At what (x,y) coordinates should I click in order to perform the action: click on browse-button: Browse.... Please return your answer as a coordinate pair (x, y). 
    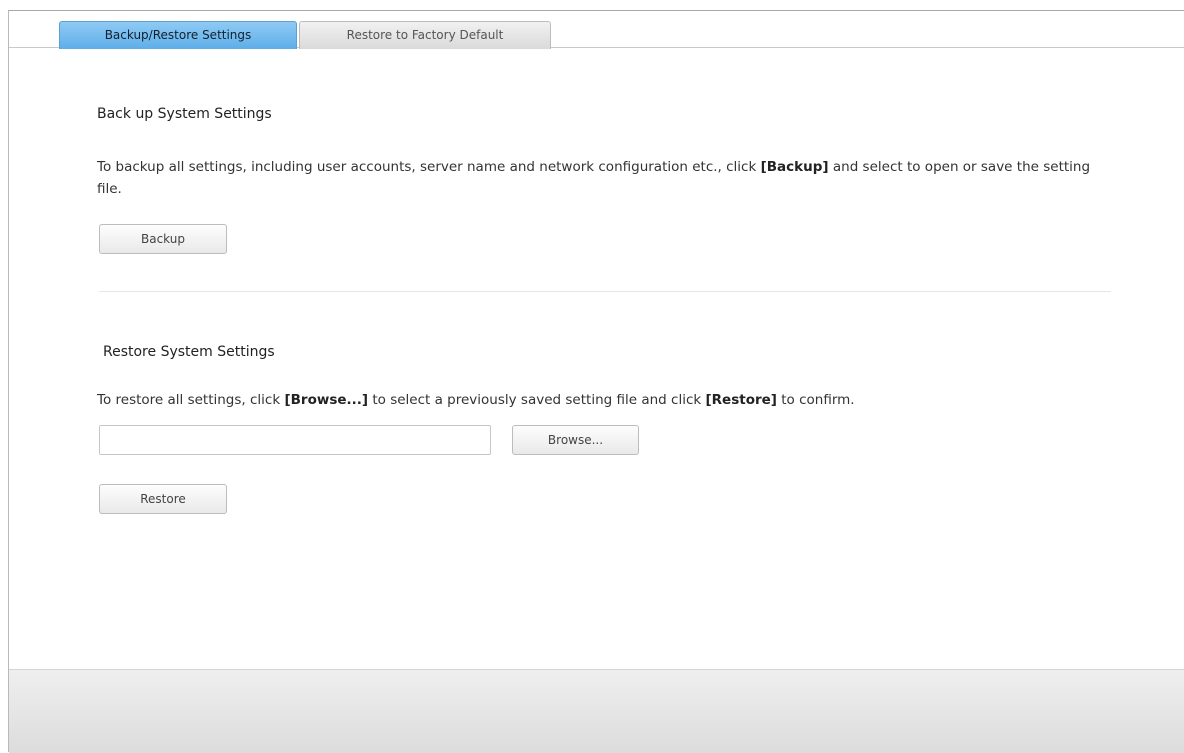
    Looking at the image, I should click on (575, 440).